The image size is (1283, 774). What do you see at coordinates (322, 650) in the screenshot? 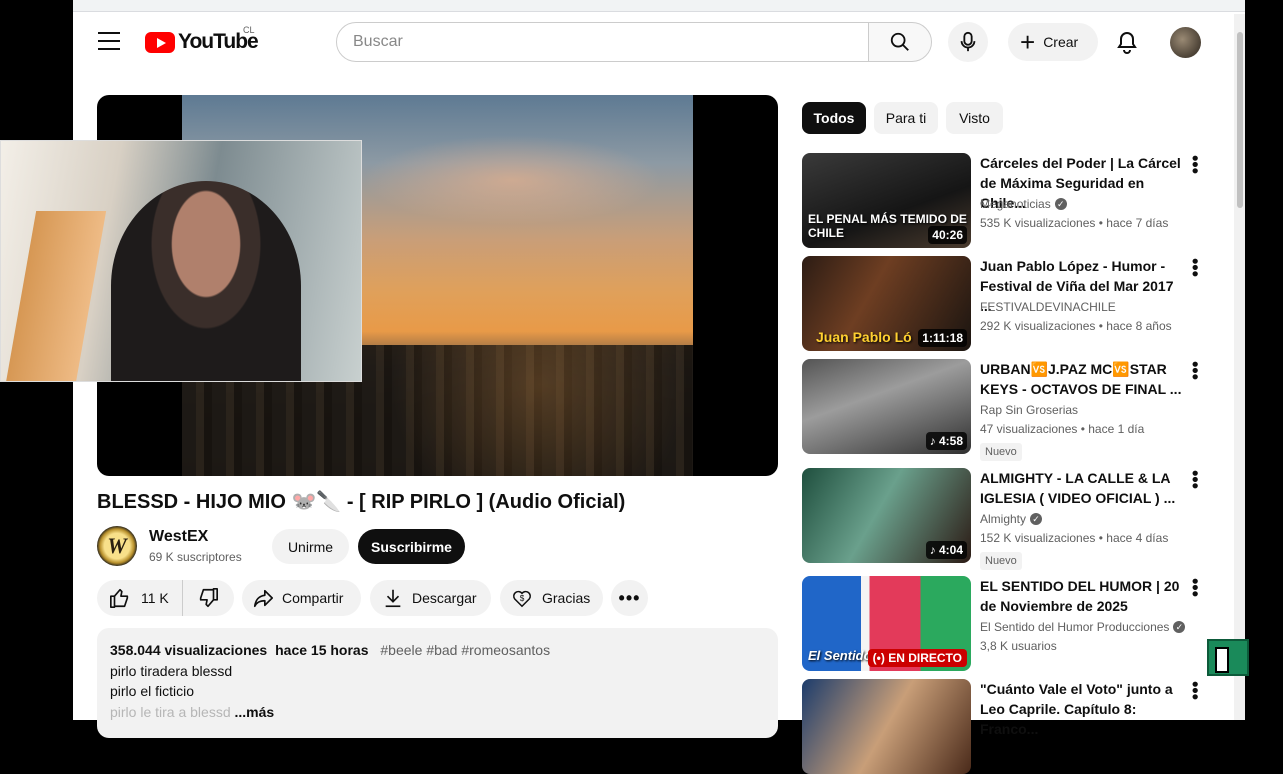
I see `posted-time: hace 15 horas` at bounding box center [322, 650].